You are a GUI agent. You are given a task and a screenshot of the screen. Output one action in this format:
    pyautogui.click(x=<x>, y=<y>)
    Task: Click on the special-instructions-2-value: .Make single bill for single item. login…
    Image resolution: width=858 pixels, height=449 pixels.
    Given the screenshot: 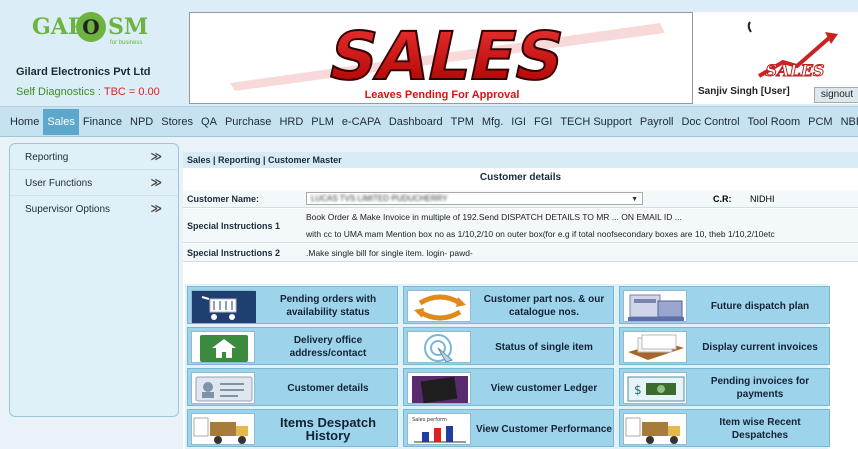 What is the action you would take?
    pyautogui.click(x=389, y=253)
    